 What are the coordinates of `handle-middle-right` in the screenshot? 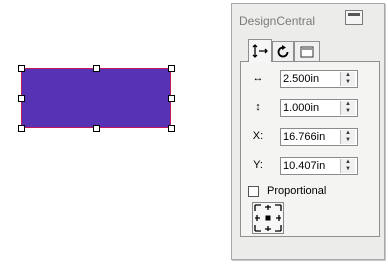 It's located at (171, 98).